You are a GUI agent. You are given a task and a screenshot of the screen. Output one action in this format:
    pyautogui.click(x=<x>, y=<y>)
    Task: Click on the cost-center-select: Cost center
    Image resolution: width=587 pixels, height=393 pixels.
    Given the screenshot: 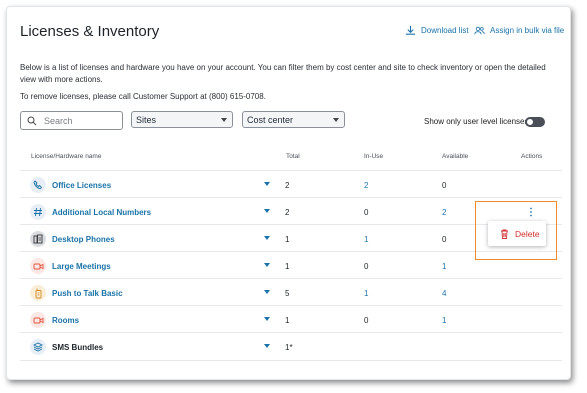 What is the action you would take?
    pyautogui.click(x=293, y=119)
    